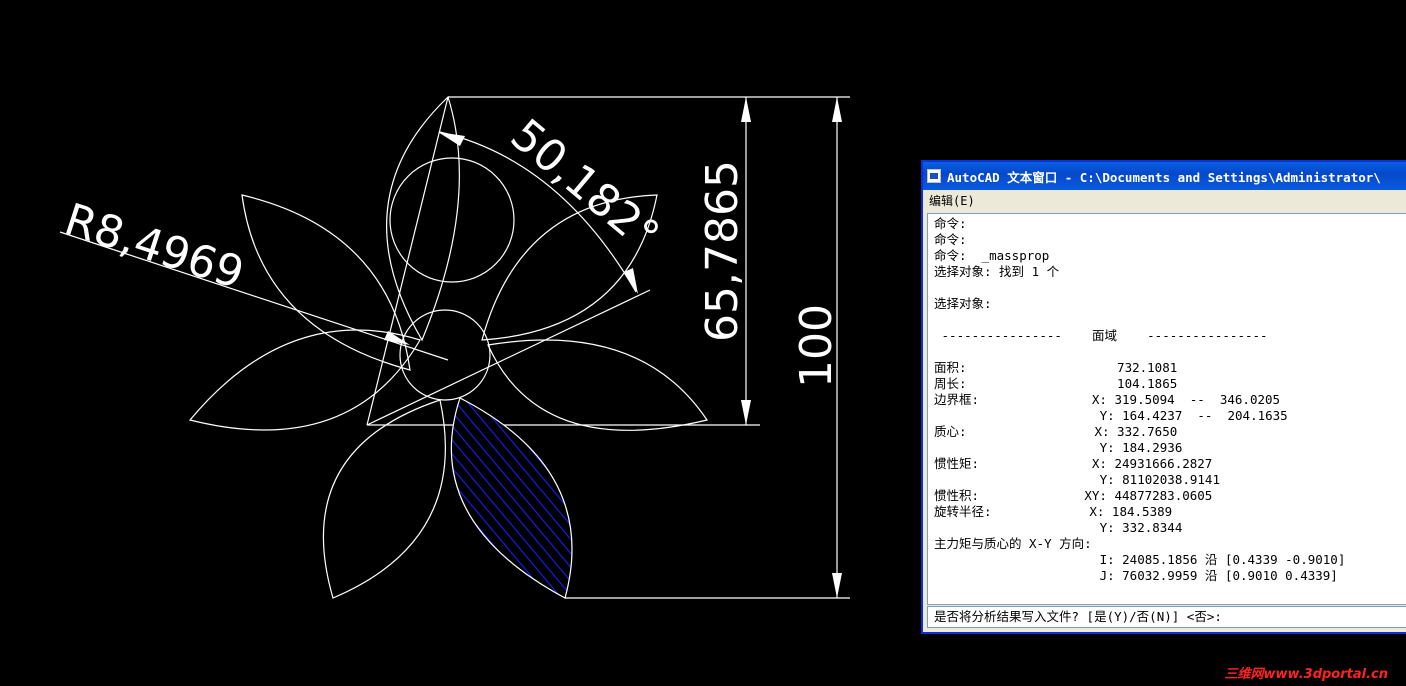  Describe the element at coordinates (1073, 495) in the screenshot. I see `history-line: 惯性积: XY: 44877283.0605` at that location.